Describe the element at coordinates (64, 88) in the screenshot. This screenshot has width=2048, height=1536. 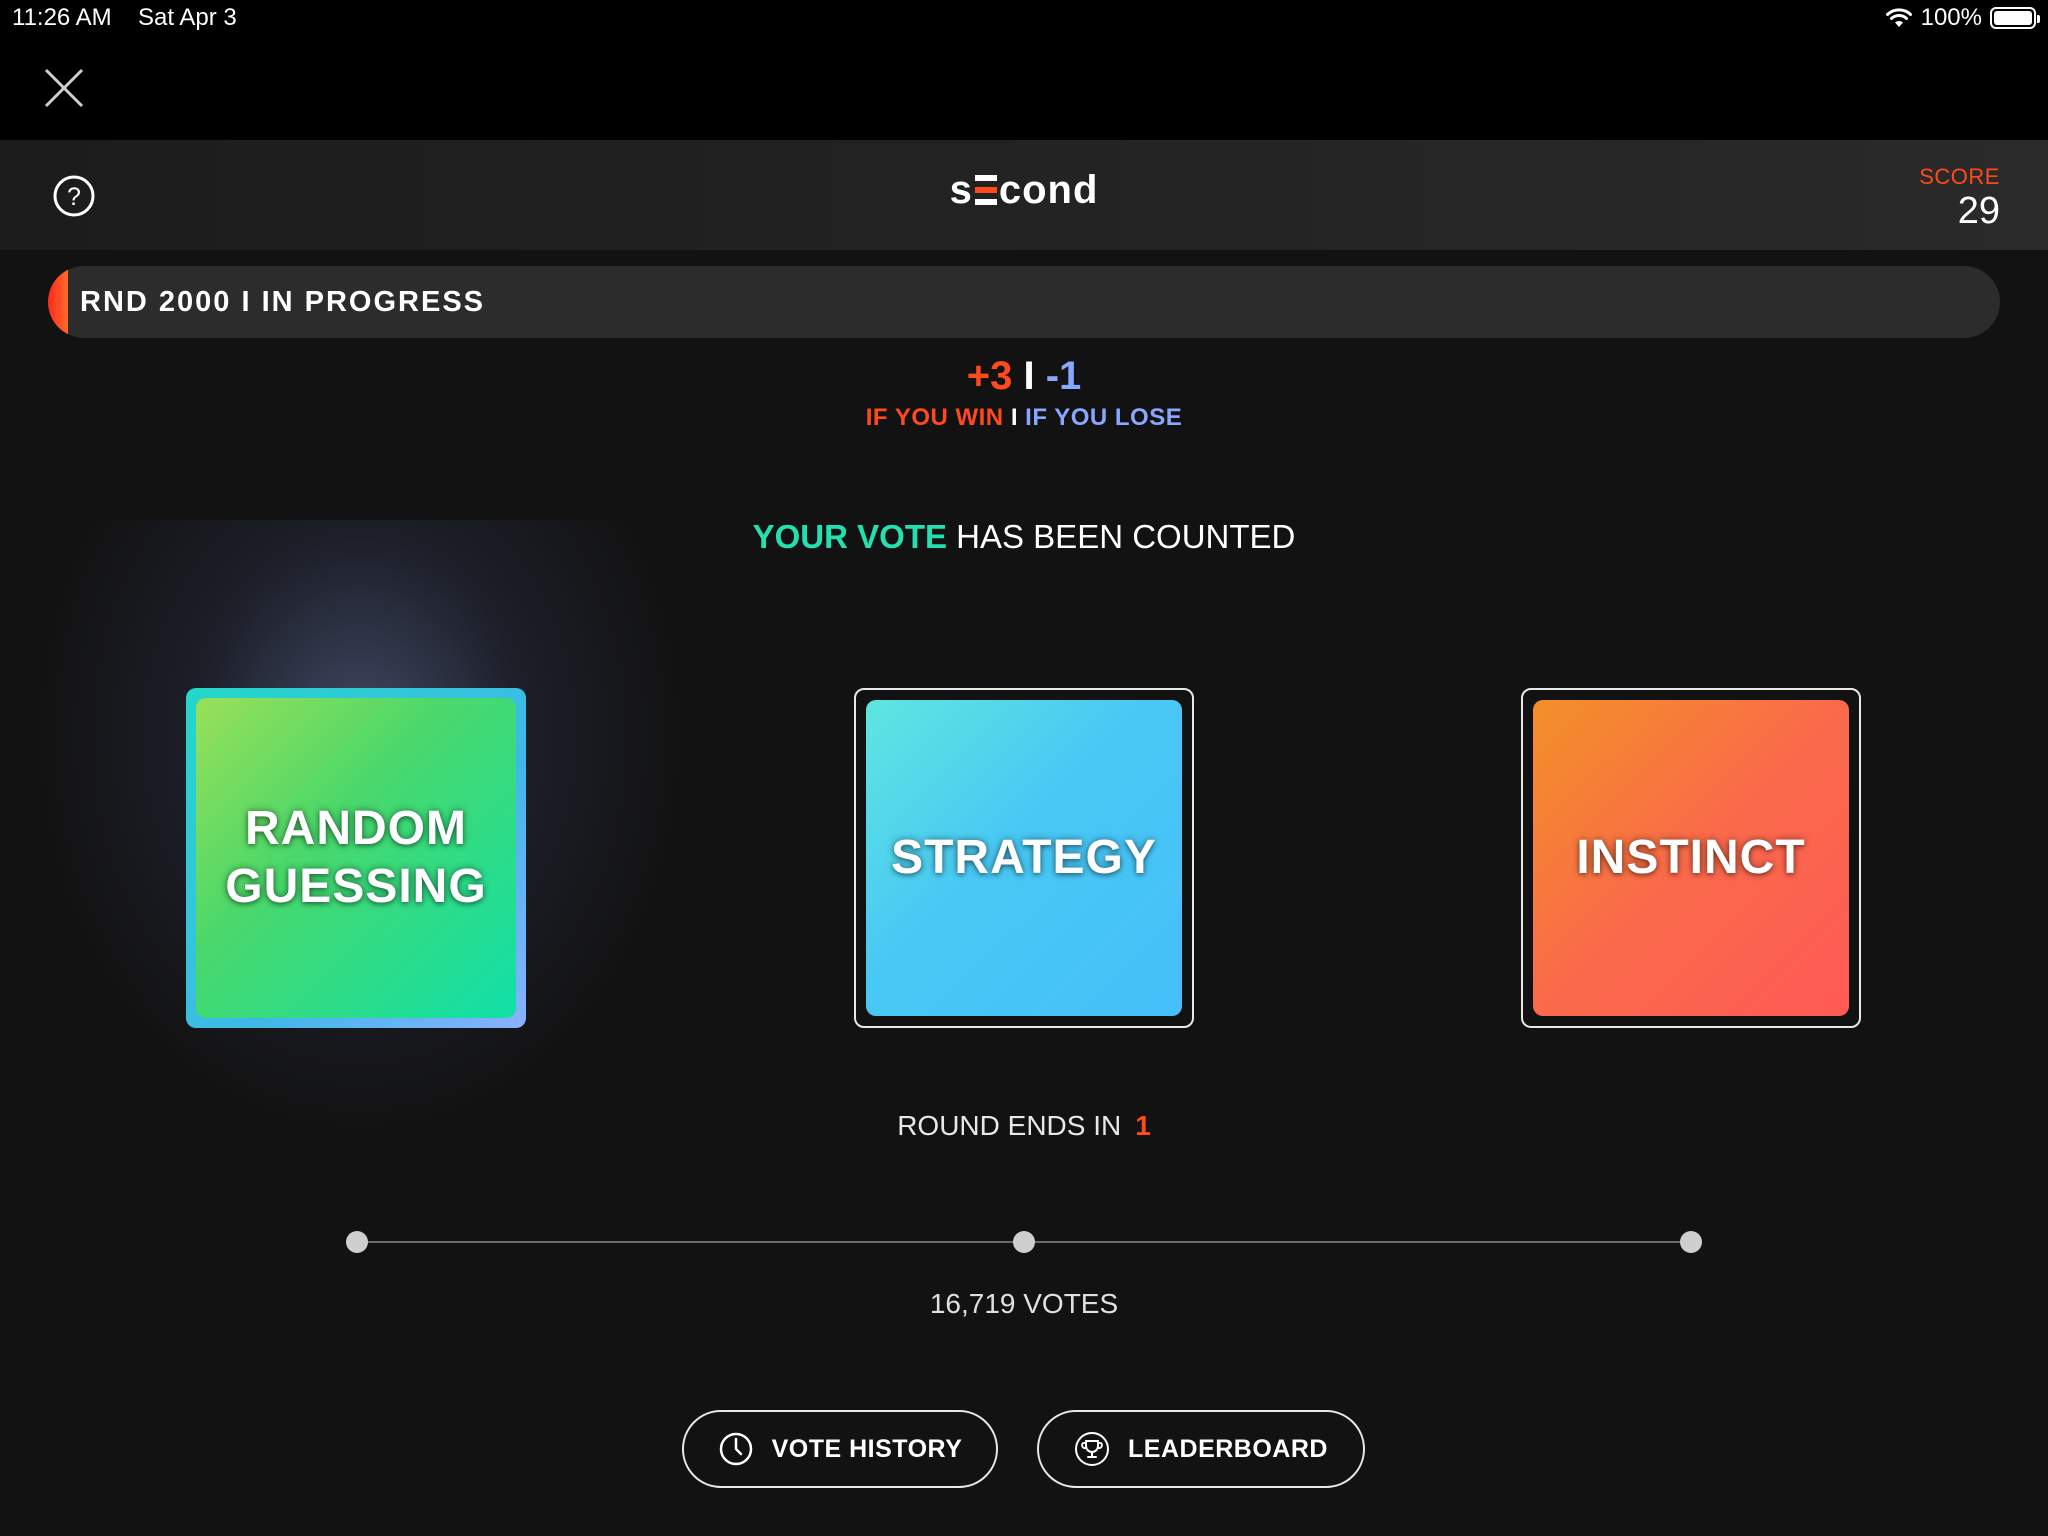
I see `close-icon` at that location.